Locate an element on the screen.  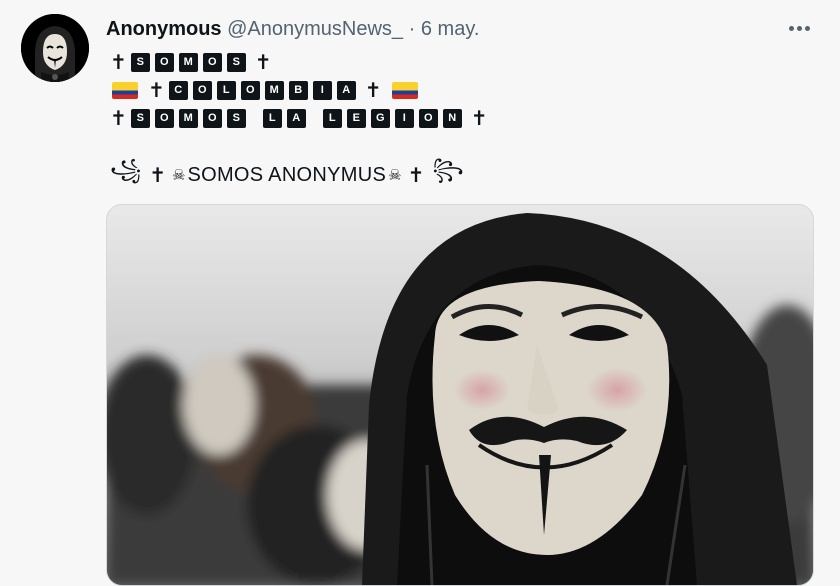
somos-anonymus-text: SOMOS ANONYMUS is located at coordinates (287, 174).